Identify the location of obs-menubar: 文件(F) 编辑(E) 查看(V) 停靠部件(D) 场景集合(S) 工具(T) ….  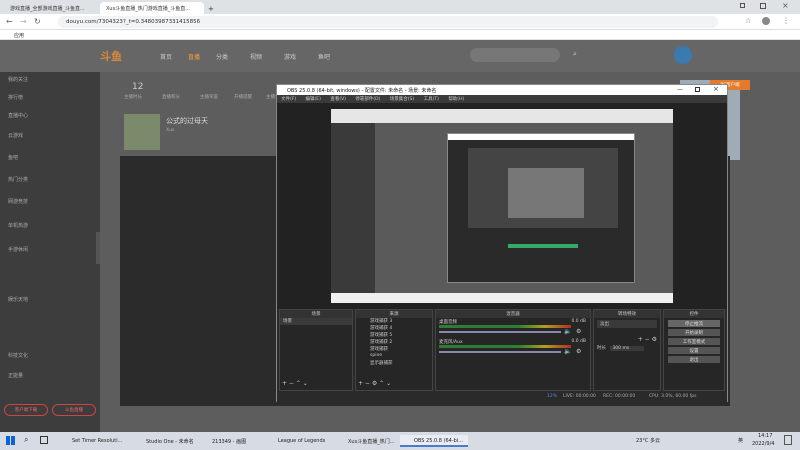
(502, 99).